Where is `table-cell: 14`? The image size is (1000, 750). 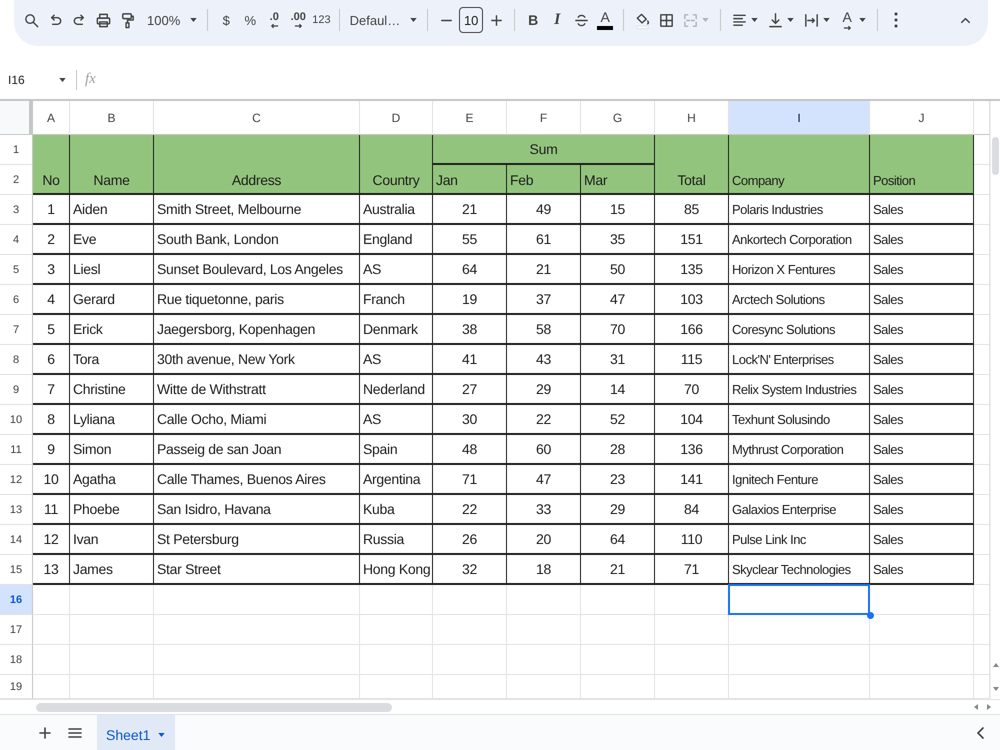
table-cell: 14 is located at coordinates (618, 390).